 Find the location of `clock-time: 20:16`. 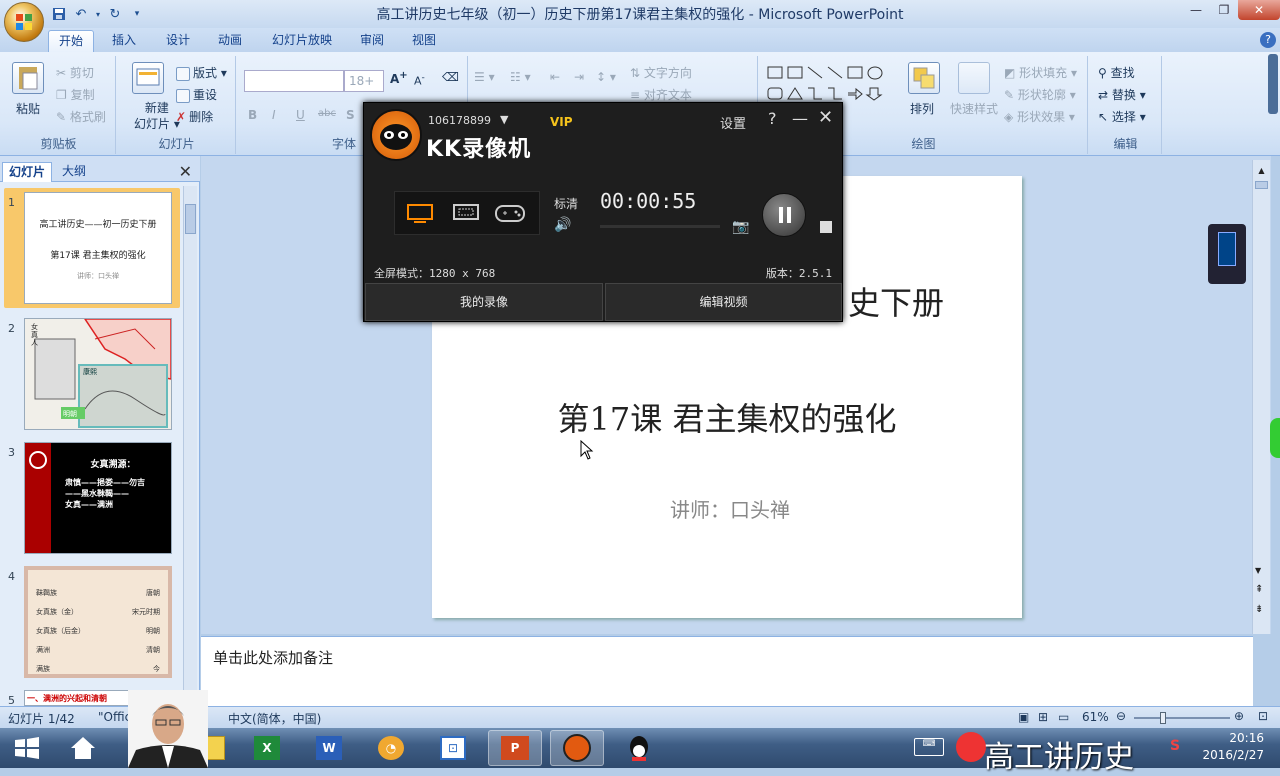

clock-time: 20:16 is located at coordinates (1234, 738).